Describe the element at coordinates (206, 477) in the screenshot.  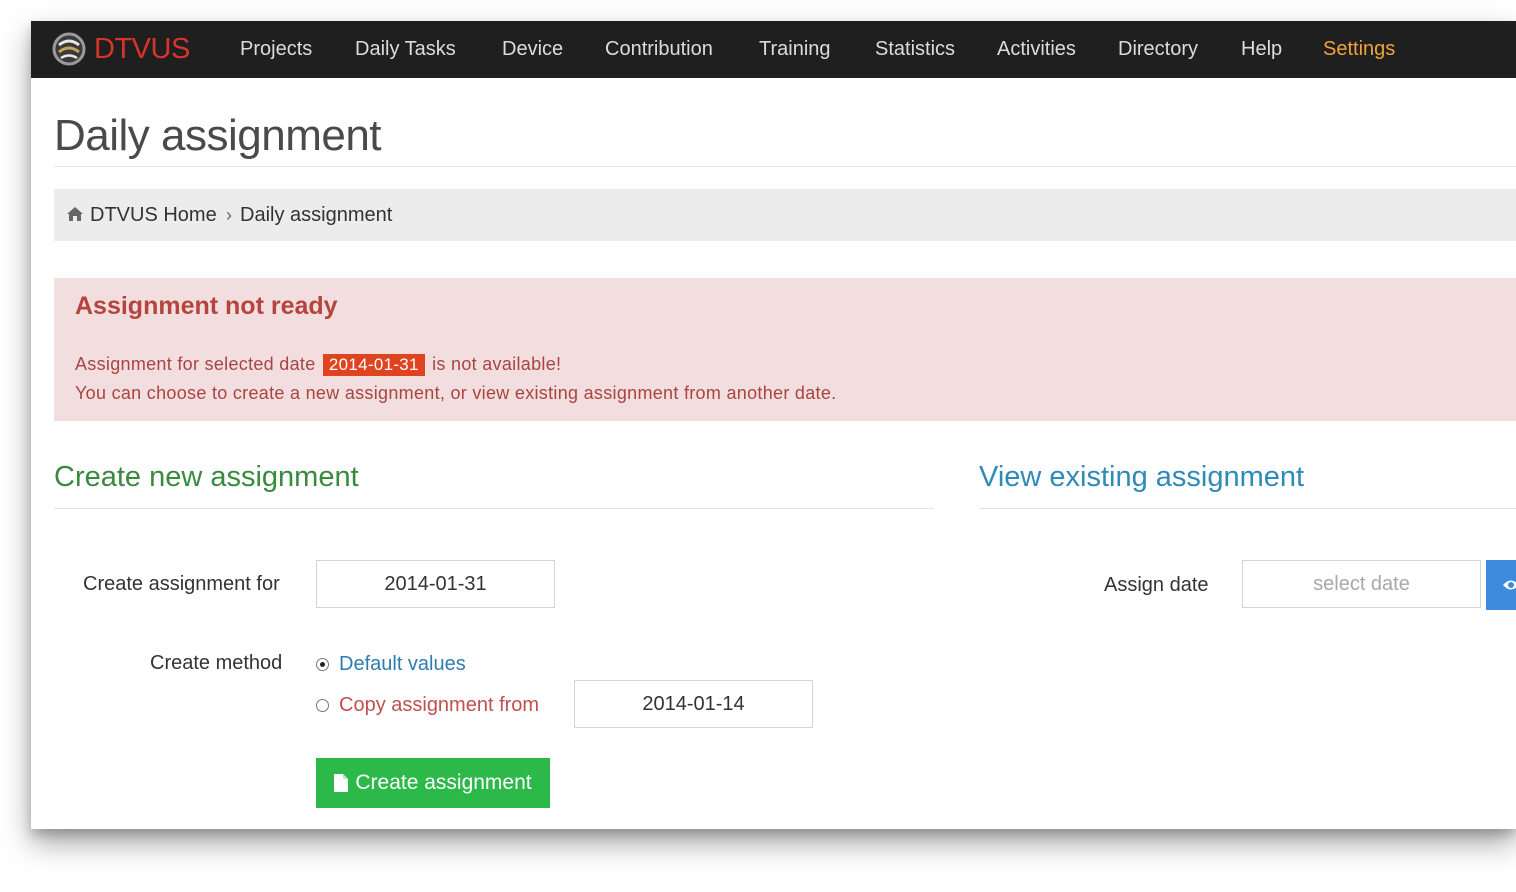
I see `create-section-title: Create new assignment` at that location.